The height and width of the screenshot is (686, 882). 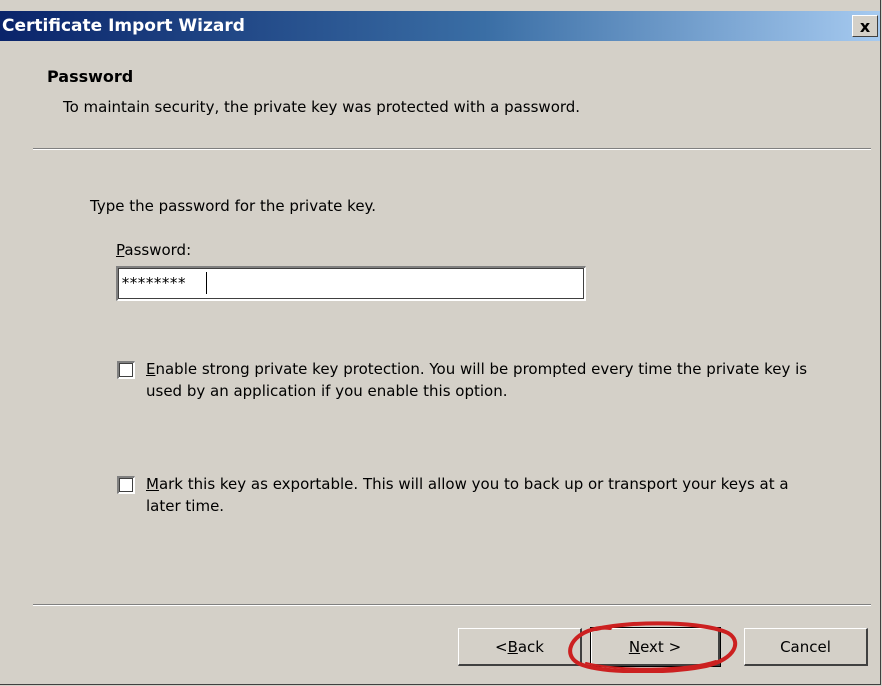 I want to click on close-button: x, so click(x=865, y=26).